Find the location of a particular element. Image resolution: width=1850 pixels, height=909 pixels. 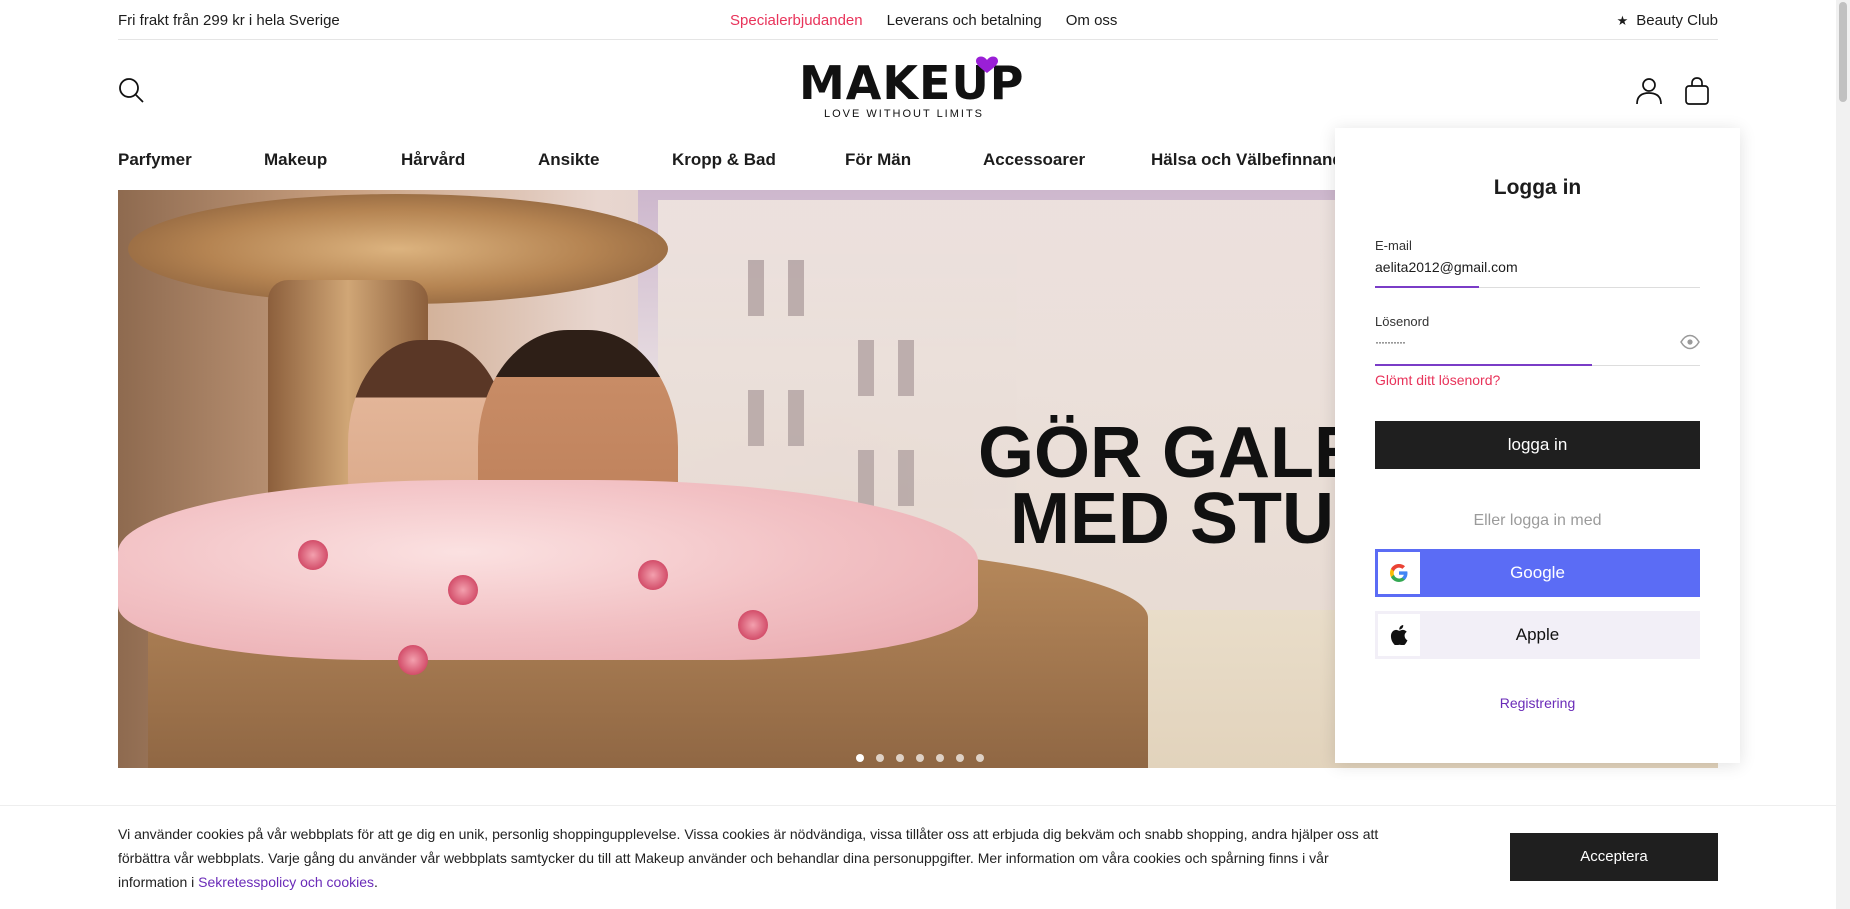

apple-login-button: Apple is located at coordinates (1537, 635).